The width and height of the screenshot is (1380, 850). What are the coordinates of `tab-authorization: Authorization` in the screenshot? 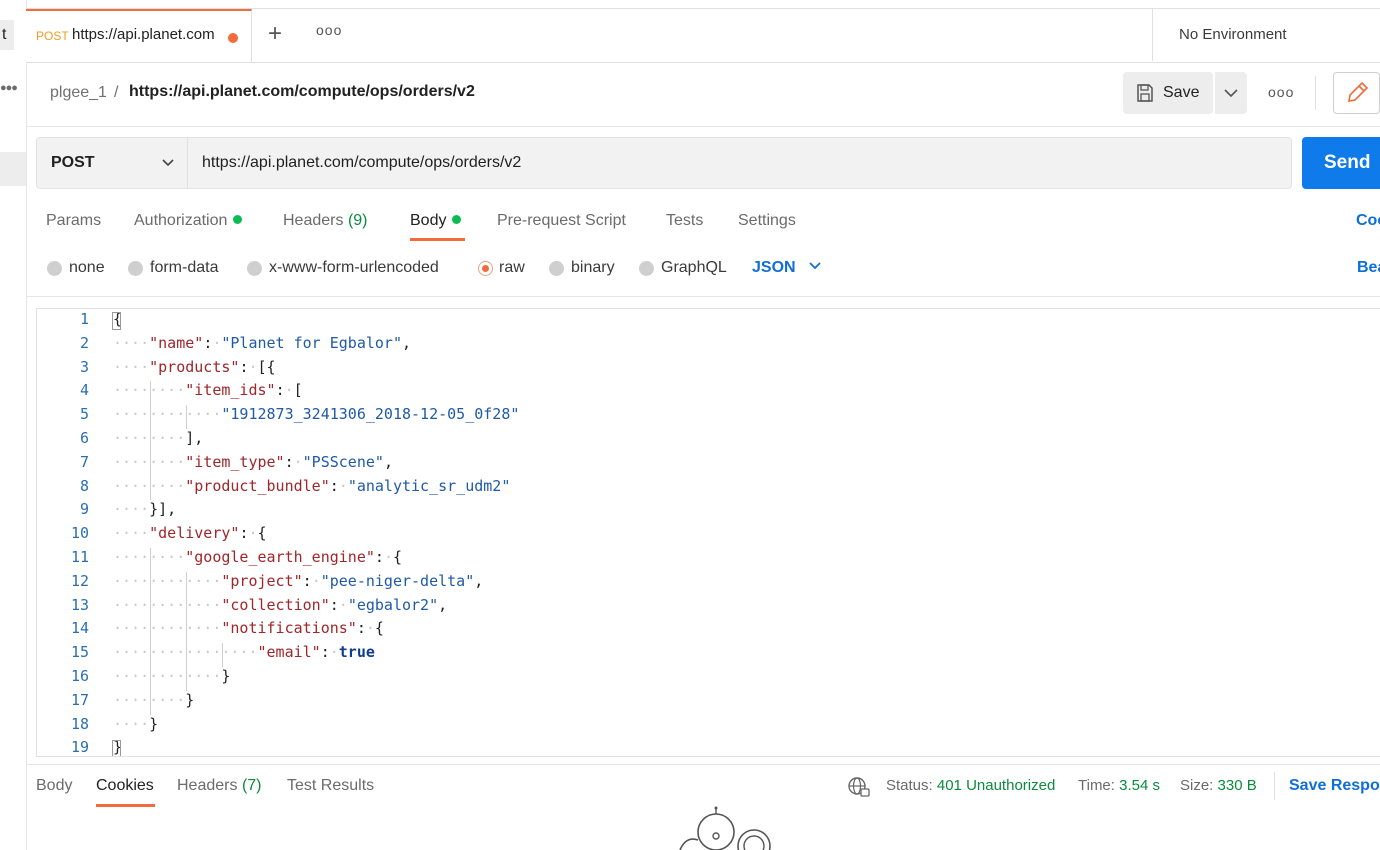 It's located at (188, 221).